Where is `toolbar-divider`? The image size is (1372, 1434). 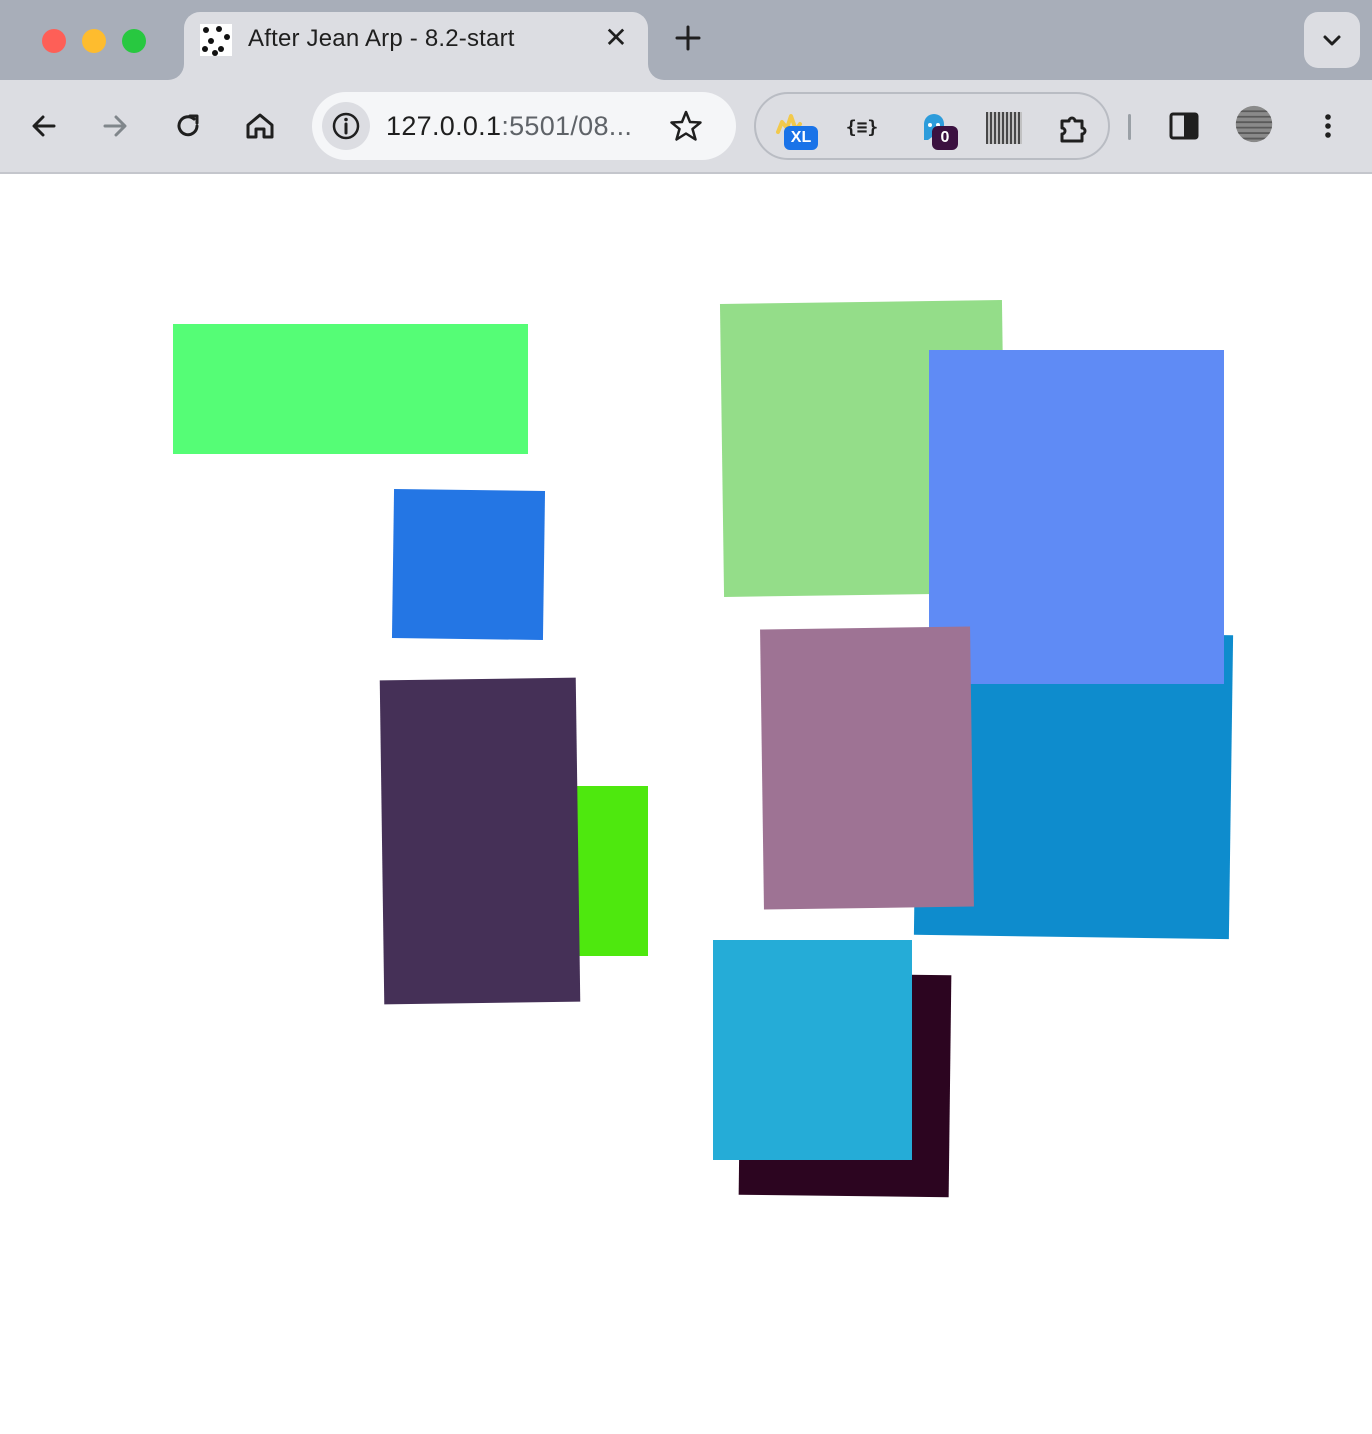
toolbar-divider is located at coordinates (1129, 127).